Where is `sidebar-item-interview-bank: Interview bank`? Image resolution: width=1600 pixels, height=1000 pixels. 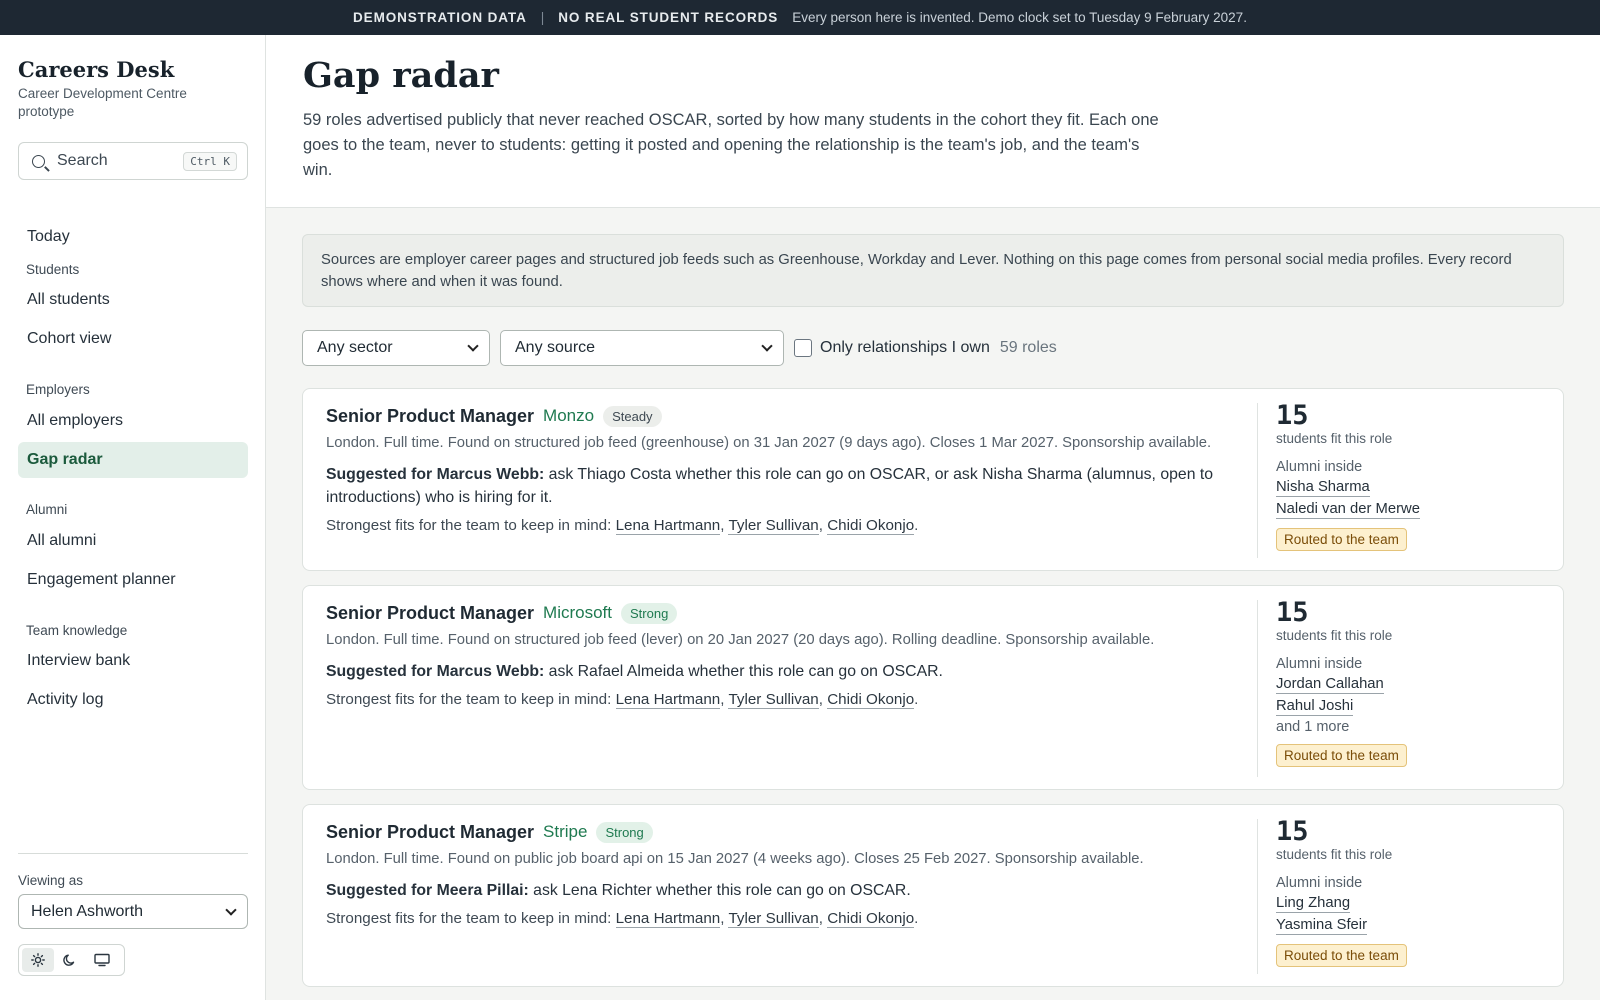 sidebar-item-interview-bank: Interview bank is located at coordinates (133, 661).